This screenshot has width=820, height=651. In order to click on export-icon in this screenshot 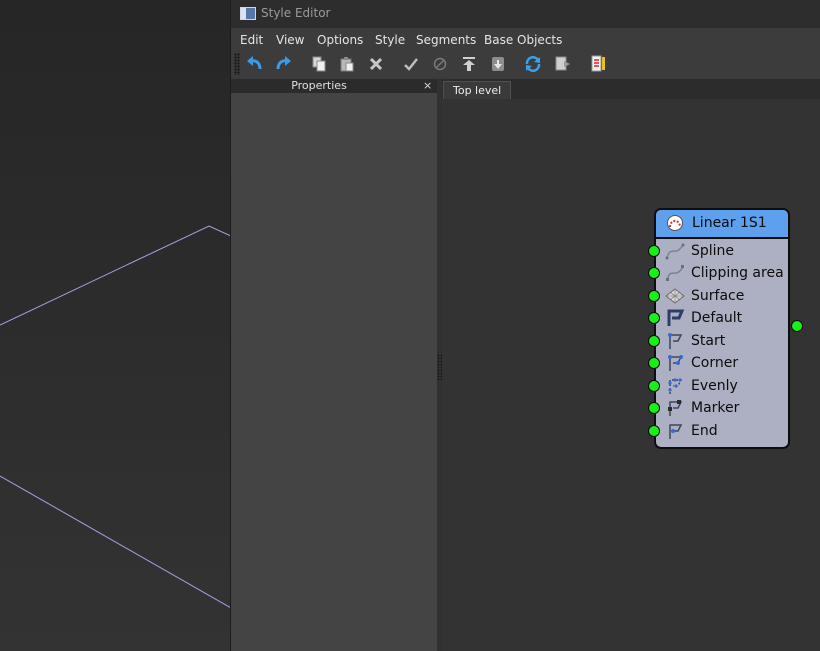, I will do `click(563, 64)`.